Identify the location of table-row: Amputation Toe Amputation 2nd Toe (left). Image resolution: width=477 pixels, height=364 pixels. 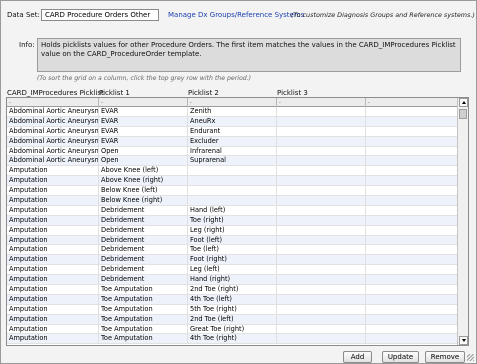
(233, 319).